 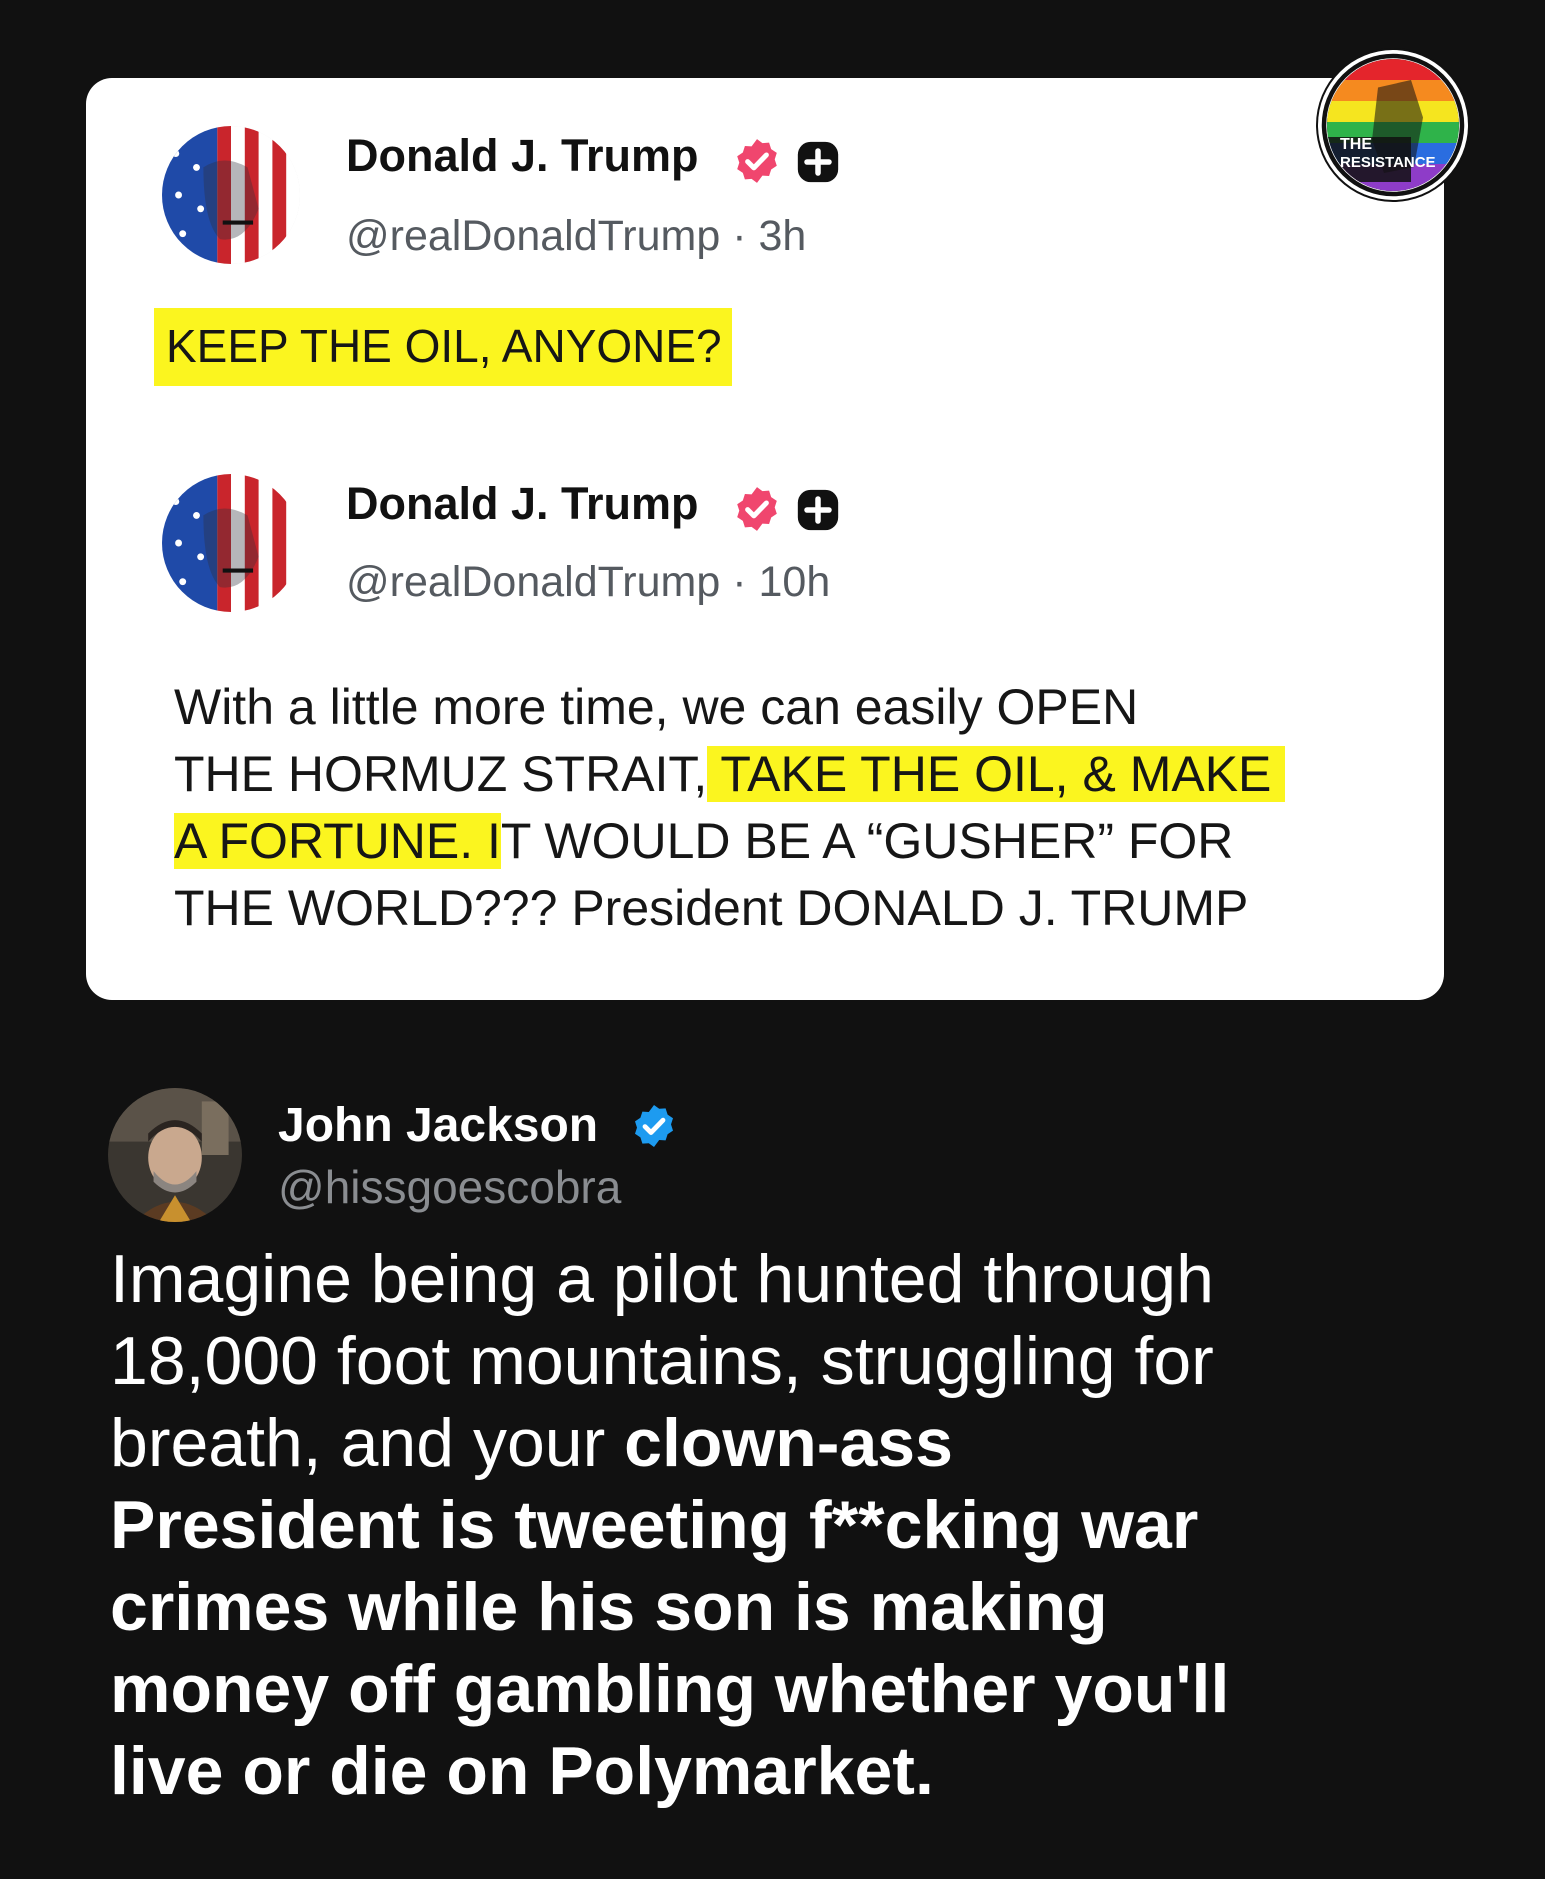 I want to click on tweet-text-line: Imagine being a pilot hunted through, so click(x=662, y=1279).